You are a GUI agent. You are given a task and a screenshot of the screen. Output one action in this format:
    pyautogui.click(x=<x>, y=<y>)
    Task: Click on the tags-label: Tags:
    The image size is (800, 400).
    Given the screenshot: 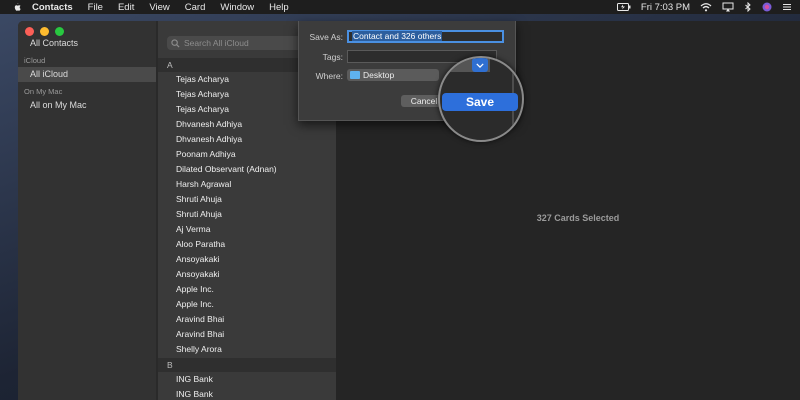 What is the action you would take?
    pyautogui.click(x=332, y=57)
    